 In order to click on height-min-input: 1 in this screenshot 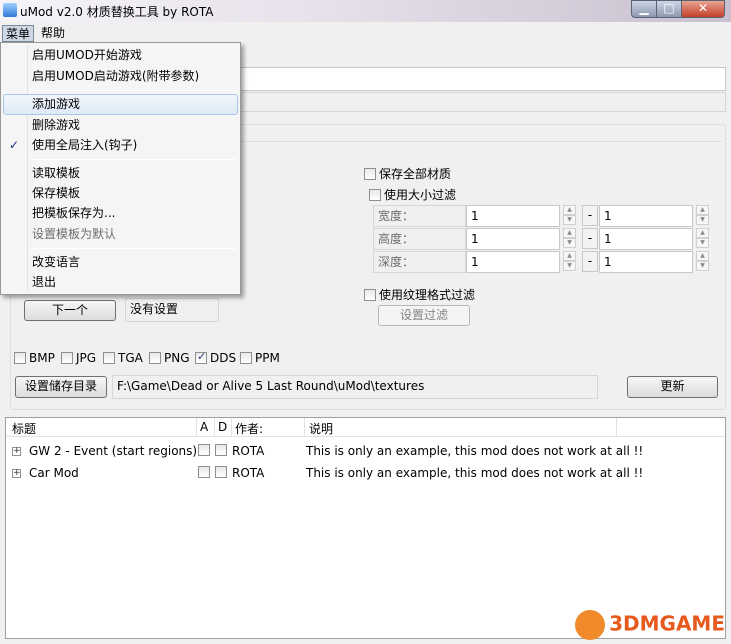, I will do `click(513, 239)`.